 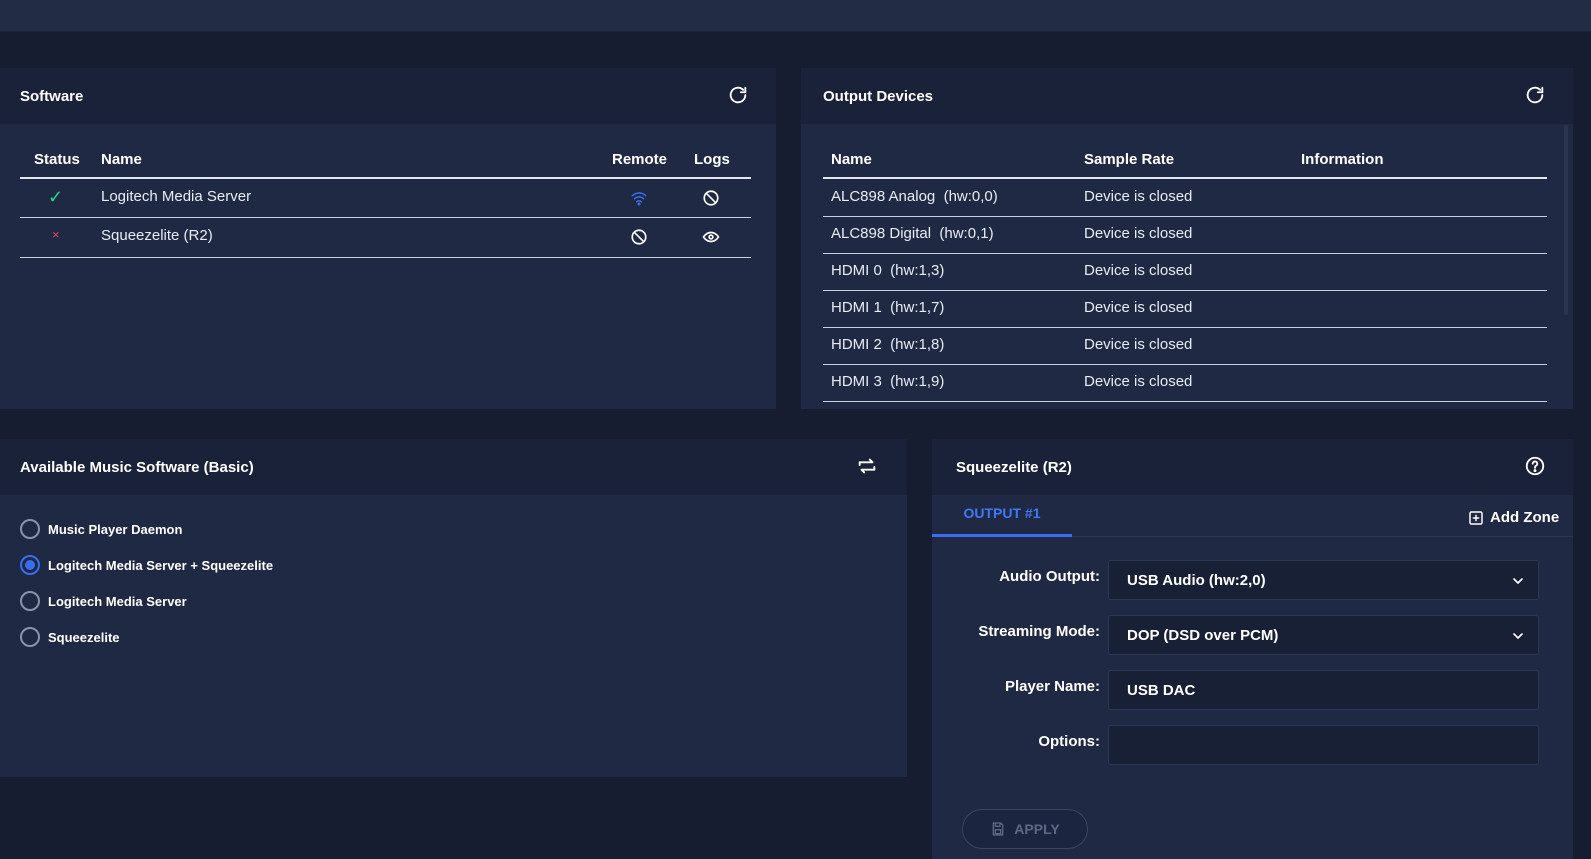 I want to click on streaming-mode-label: Streaming Mode:, so click(x=1039, y=631).